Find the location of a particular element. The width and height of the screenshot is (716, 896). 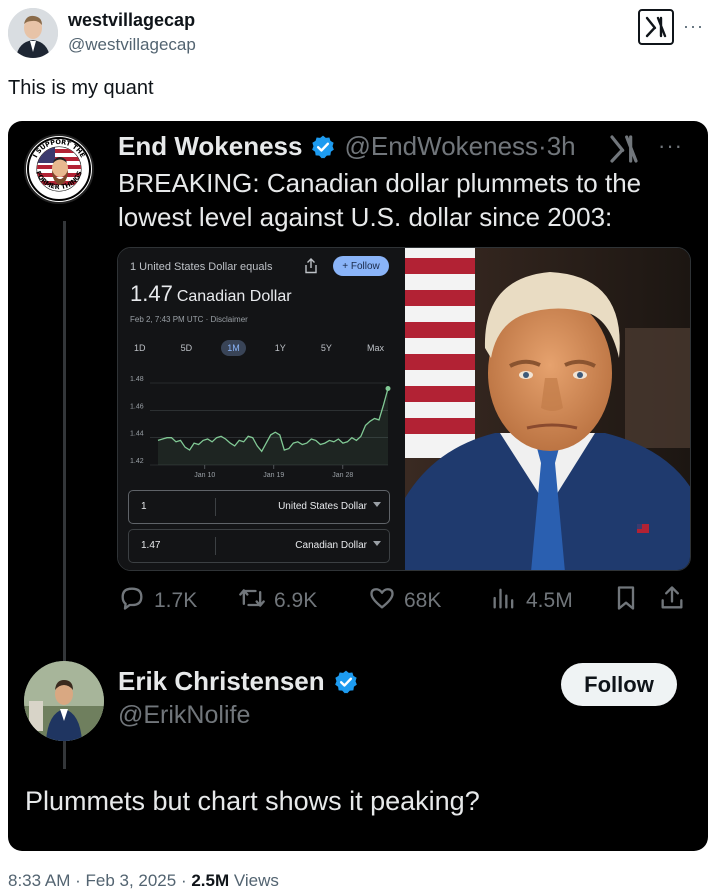

like-button: 68K is located at coordinates (404, 601).